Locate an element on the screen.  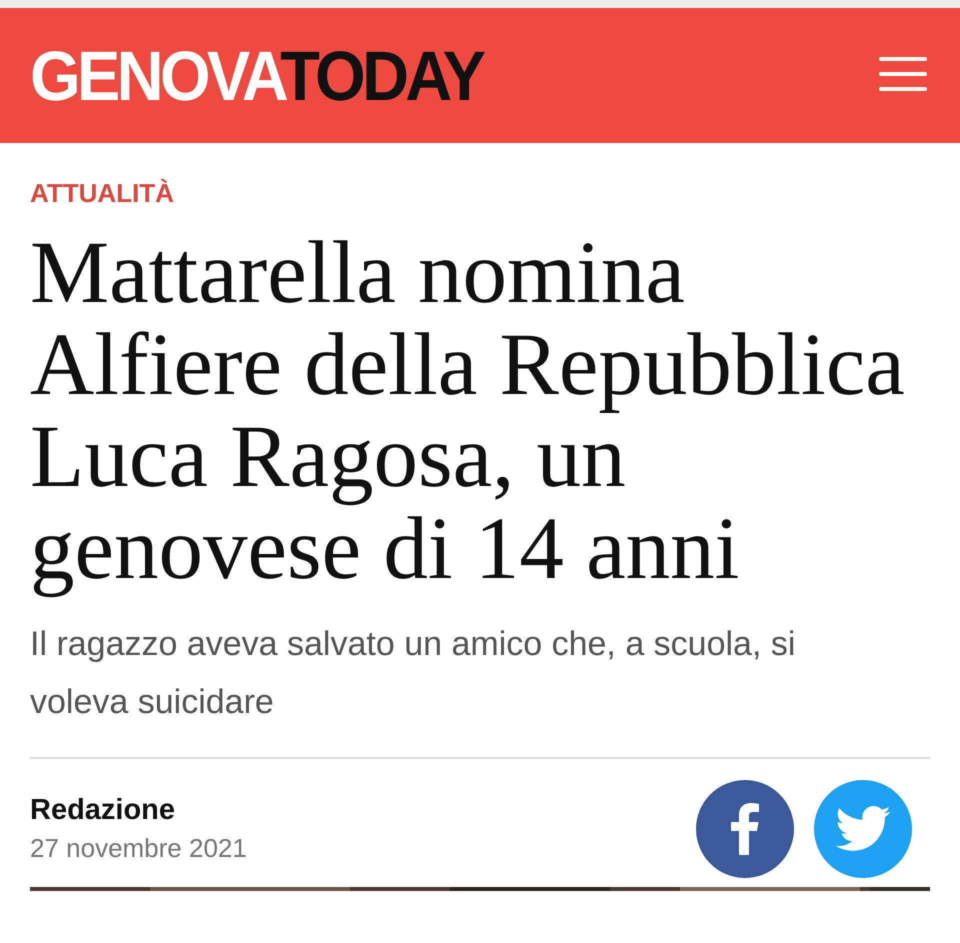
facebook-logo-icon is located at coordinates (745, 829).